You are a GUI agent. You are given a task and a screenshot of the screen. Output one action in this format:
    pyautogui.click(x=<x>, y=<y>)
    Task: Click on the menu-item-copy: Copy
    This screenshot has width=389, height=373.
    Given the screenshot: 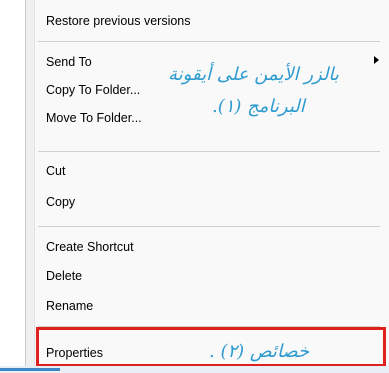 What is the action you would take?
    pyautogui.click(x=60, y=202)
    